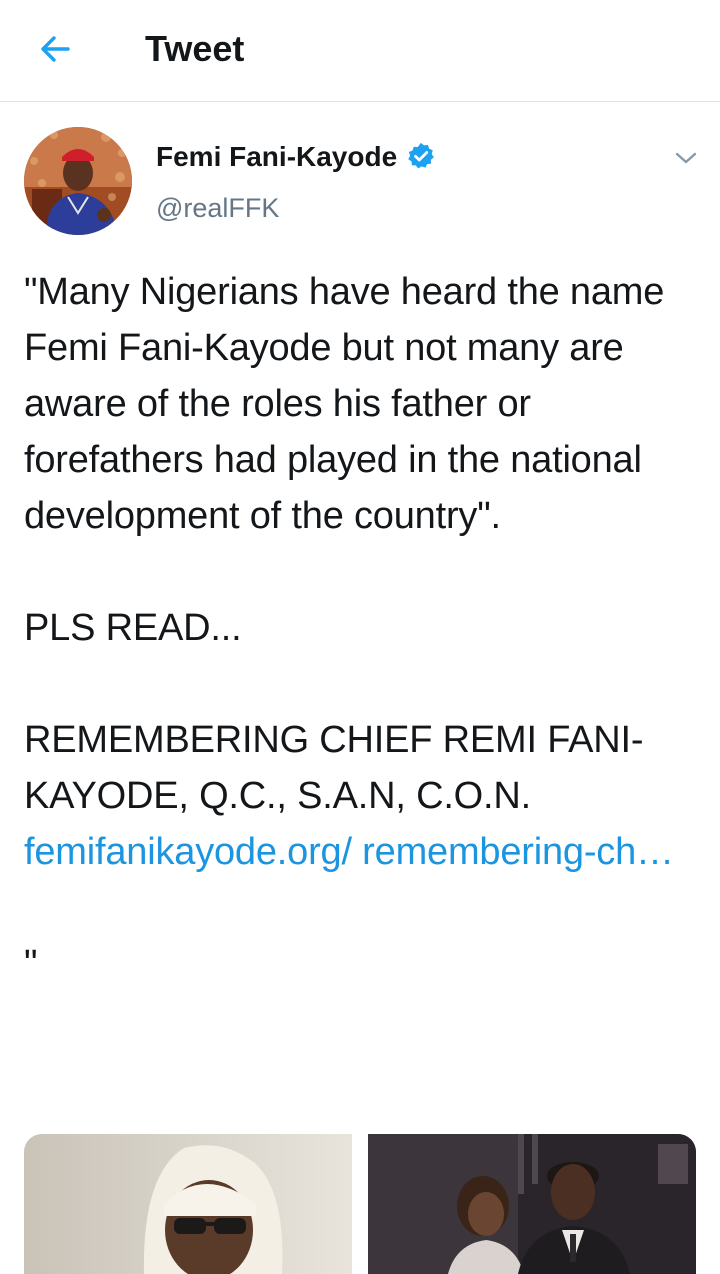 Image resolution: width=720 pixels, height=1274 pixels. What do you see at coordinates (276, 157) in the screenshot?
I see `author-name: Femi Fani-Kayode` at bounding box center [276, 157].